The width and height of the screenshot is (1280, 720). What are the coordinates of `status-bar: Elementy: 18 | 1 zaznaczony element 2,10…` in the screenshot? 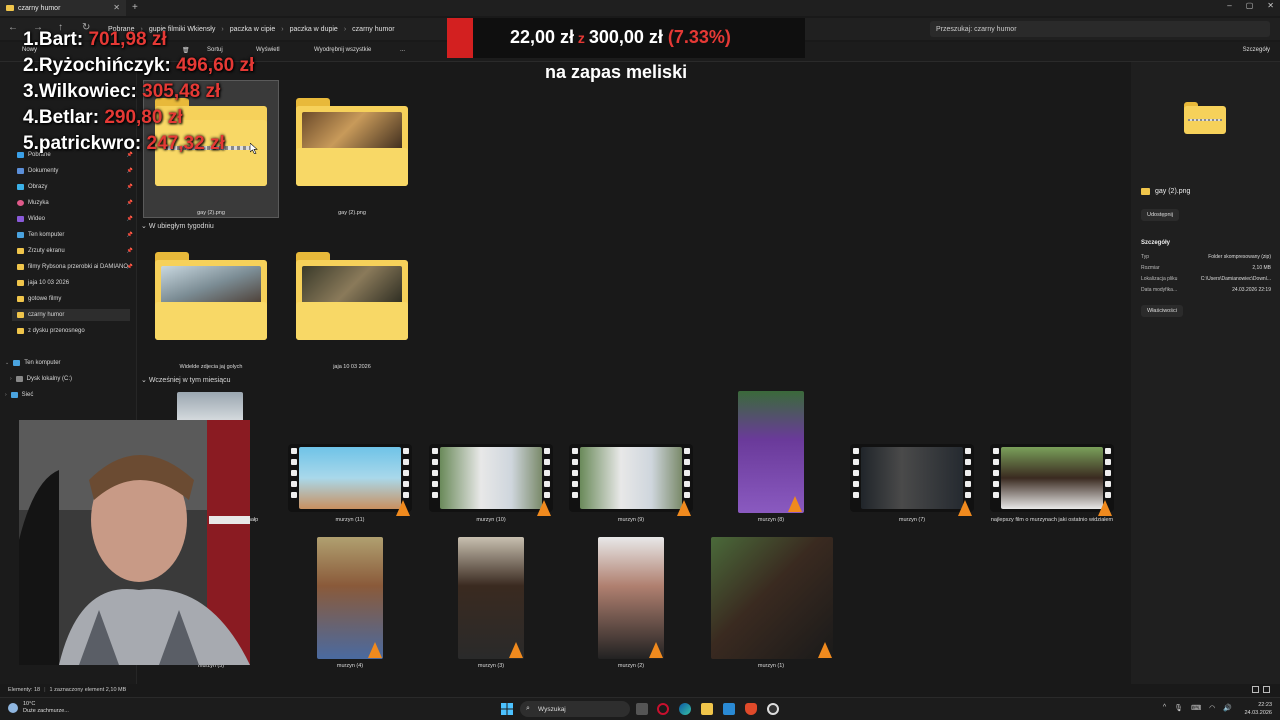 It's located at (640, 690).